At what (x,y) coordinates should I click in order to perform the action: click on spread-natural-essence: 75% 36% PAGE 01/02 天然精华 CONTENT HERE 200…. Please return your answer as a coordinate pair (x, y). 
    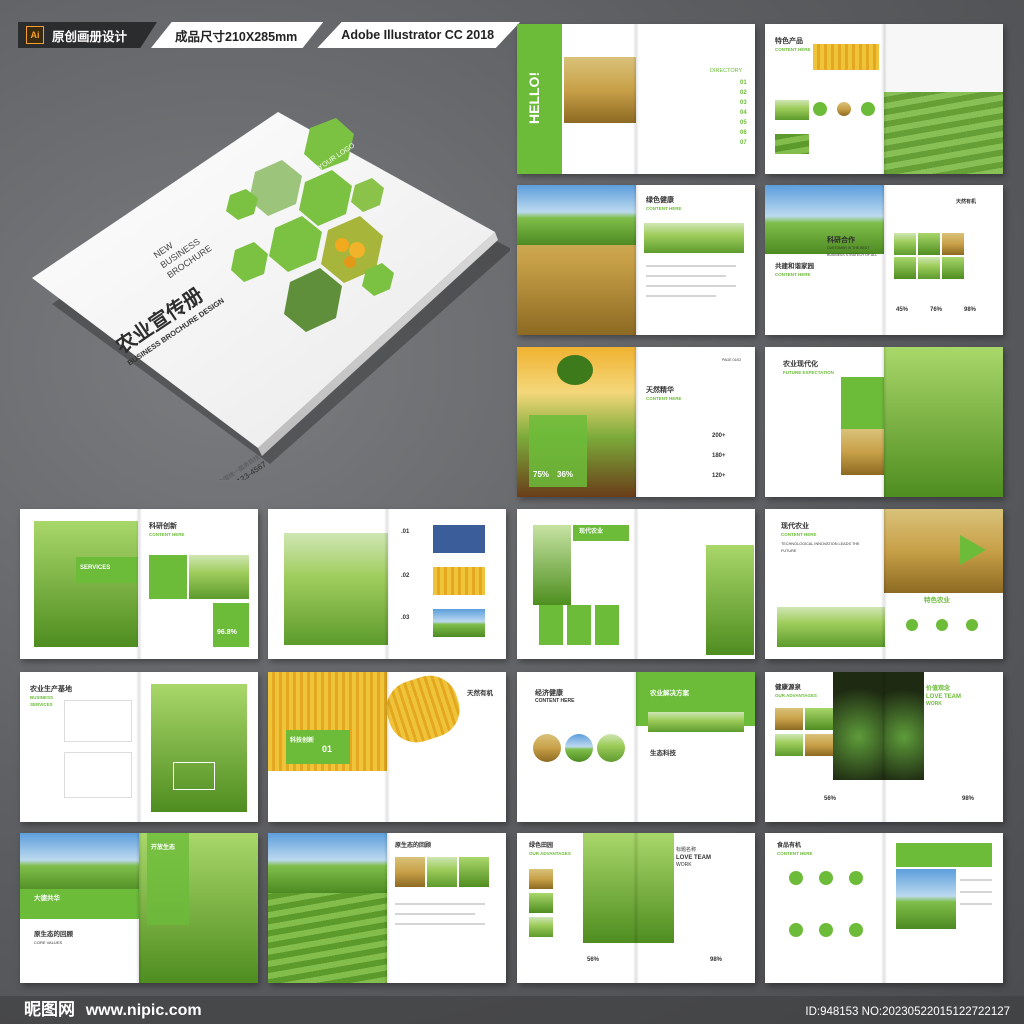
    Looking at the image, I should click on (636, 422).